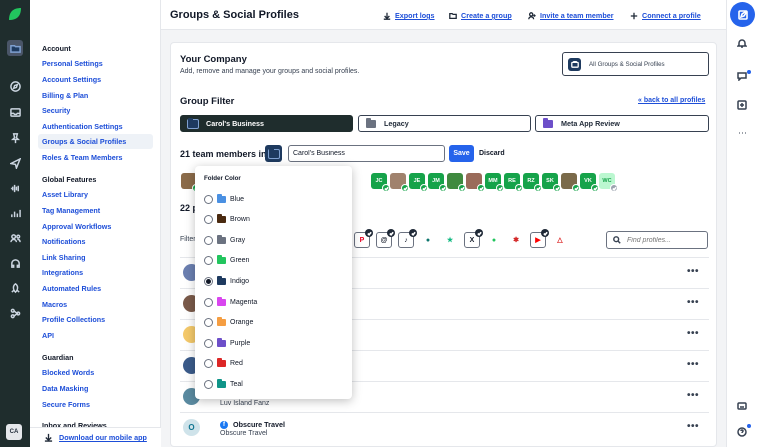 The width and height of the screenshot is (757, 447). Describe the element at coordinates (742, 406) in the screenshot. I see `keyboard-icon` at that location.